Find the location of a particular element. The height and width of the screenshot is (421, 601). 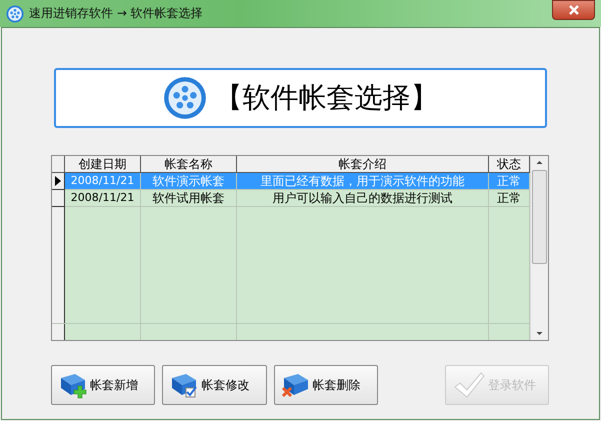

close-icon is located at coordinates (573, 10).